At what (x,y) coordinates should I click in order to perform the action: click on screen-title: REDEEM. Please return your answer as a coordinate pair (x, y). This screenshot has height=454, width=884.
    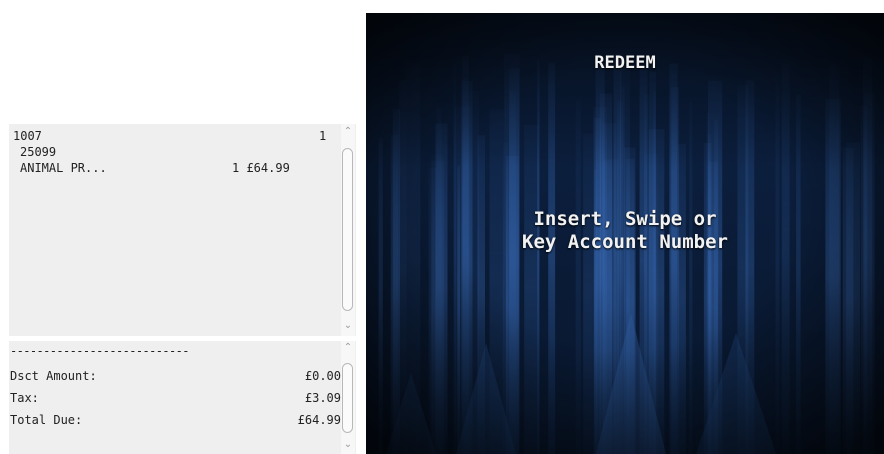
    Looking at the image, I should click on (625, 63).